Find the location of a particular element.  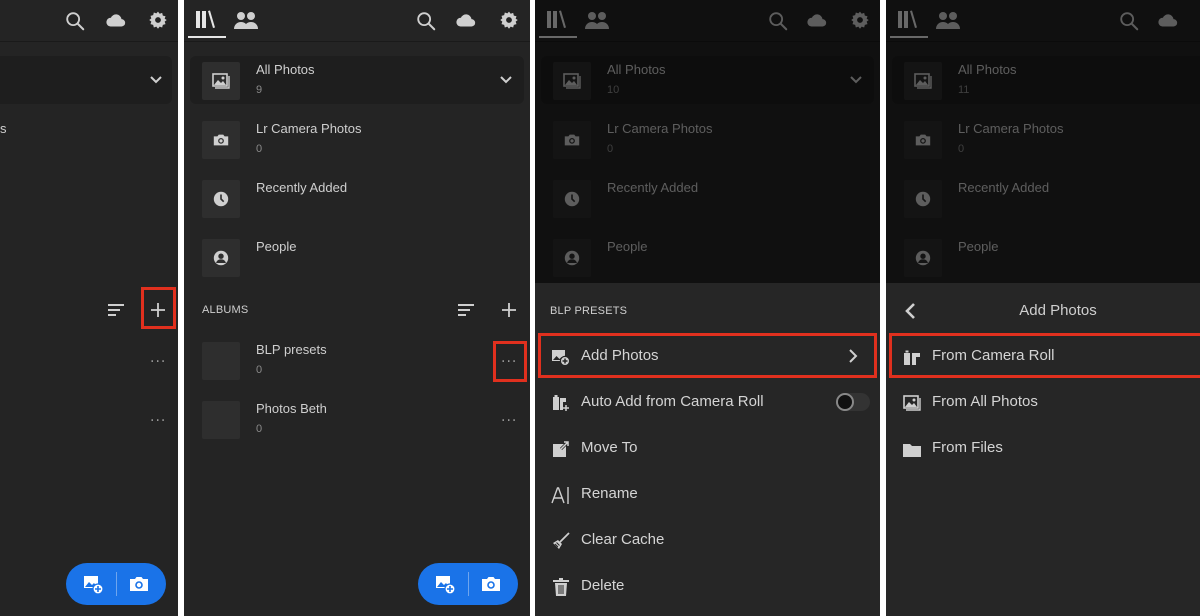

auto-add-icon is located at coordinates (561, 403).